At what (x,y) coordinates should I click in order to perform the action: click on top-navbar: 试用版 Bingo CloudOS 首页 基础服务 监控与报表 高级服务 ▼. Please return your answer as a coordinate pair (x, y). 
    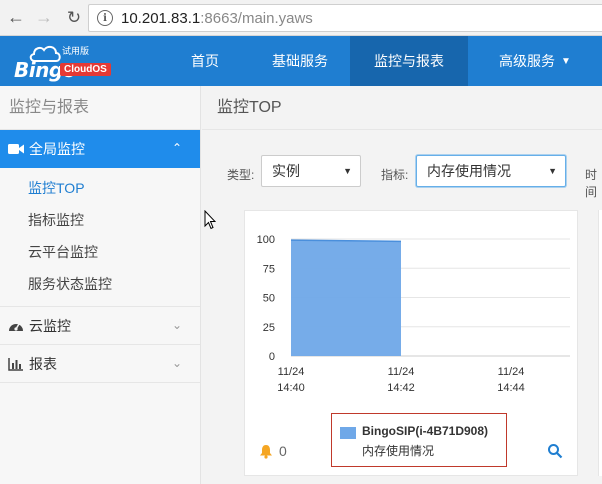
    Looking at the image, I should click on (301, 61).